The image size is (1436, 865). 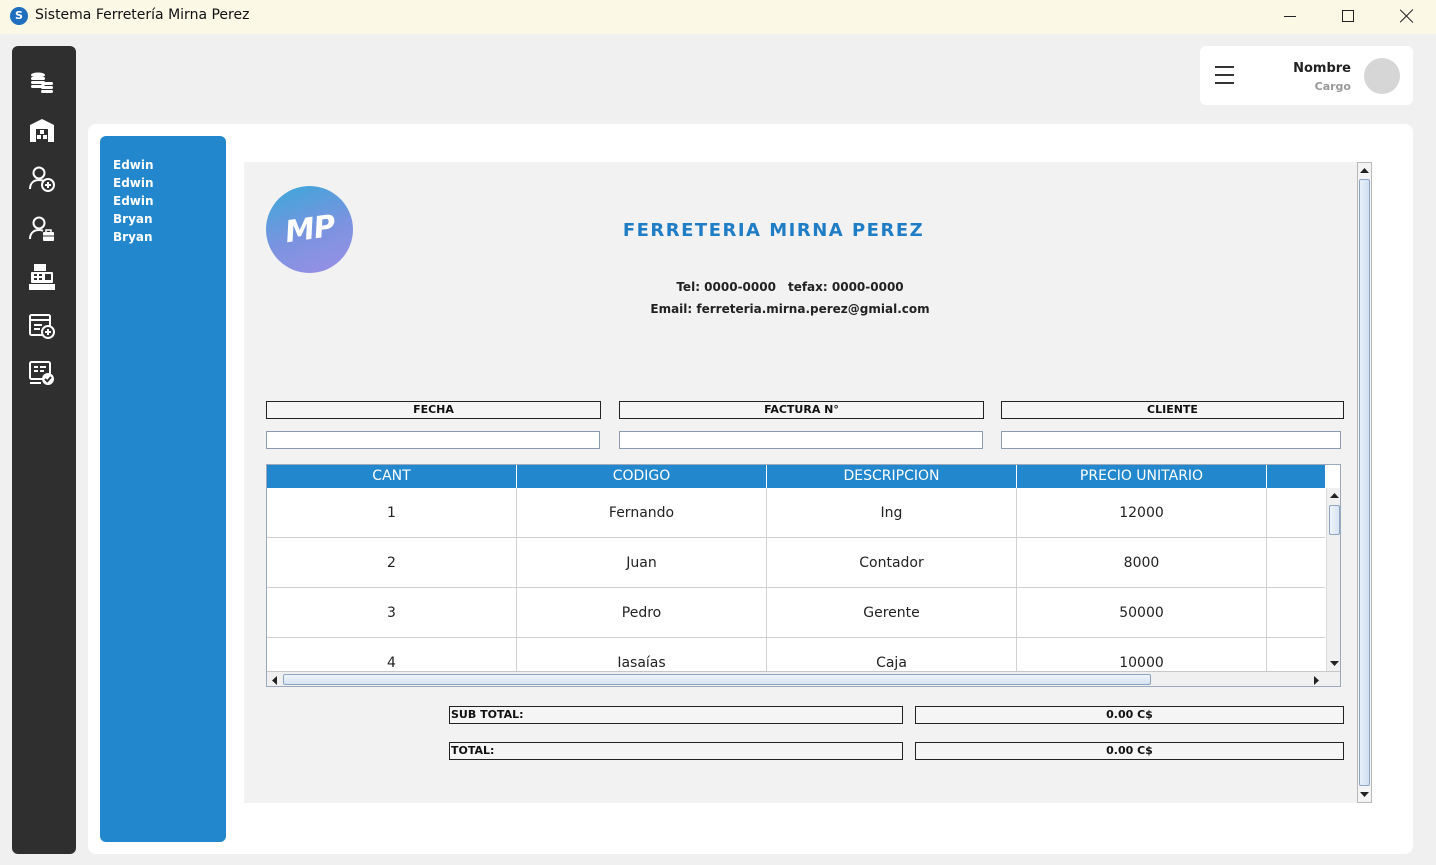 What do you see at coordinates (676, 715) in the screenshot?
I see `subtotal-label: SUB TOTAL:` at bounding box center [676, 715].